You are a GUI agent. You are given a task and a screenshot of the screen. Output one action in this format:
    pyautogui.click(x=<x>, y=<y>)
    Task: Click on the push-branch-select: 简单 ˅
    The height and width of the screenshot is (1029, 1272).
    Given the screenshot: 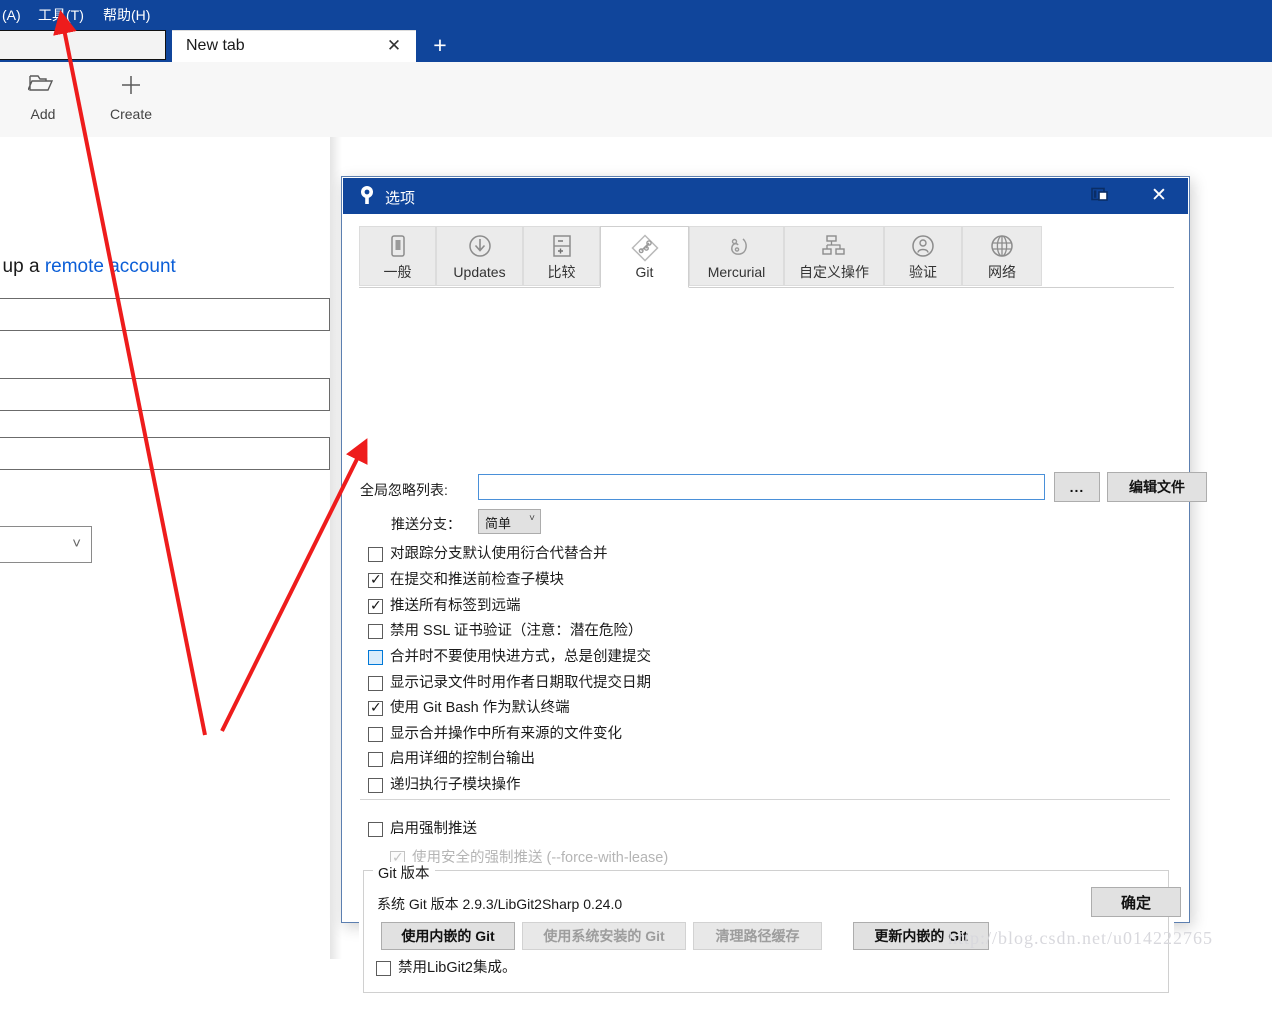 What is the action you would take?
    pyautogui.click(x=509, y=521)
    